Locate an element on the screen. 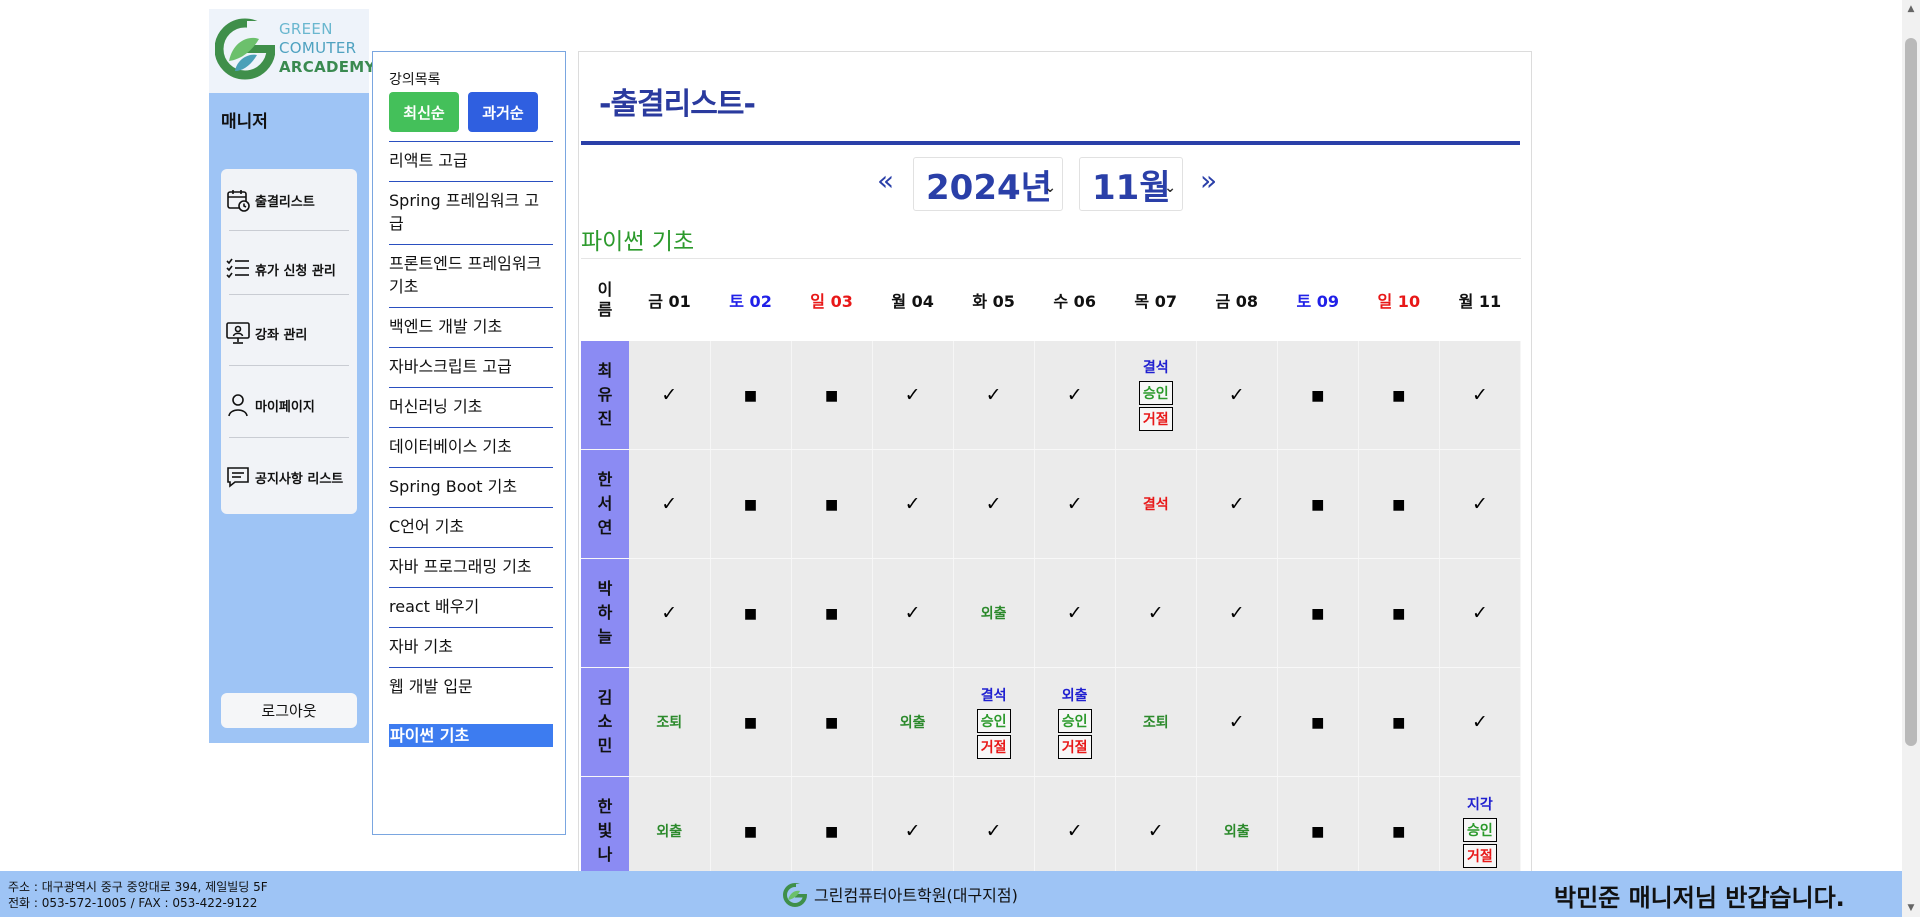 The image size is (1920, 917). attendance-cell: 결석승인 거절 is located at coordinates (994, 722).